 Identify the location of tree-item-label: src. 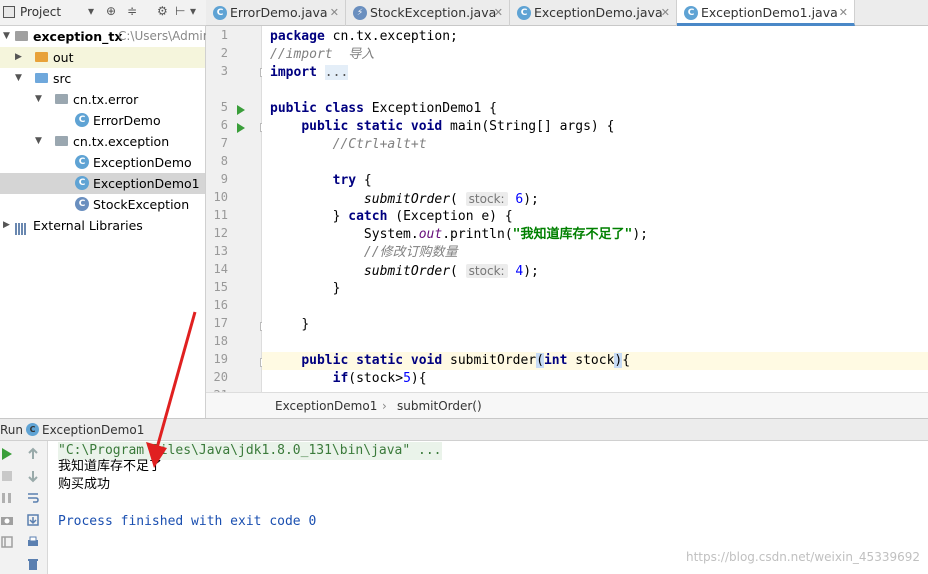
(62, 78).